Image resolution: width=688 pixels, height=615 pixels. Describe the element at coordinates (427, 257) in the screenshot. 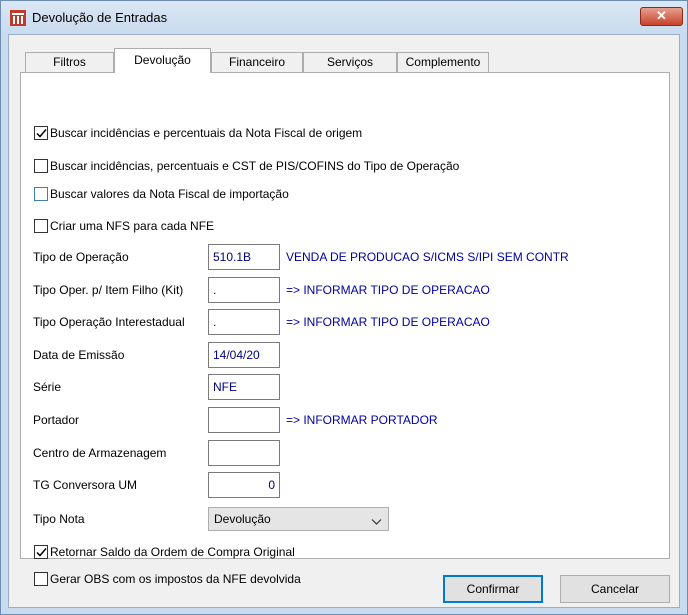

I see `tipo-operacao-description: VENDA DE PRODUCAO S/ICMS S/IPI SEM CONTR` at that location.